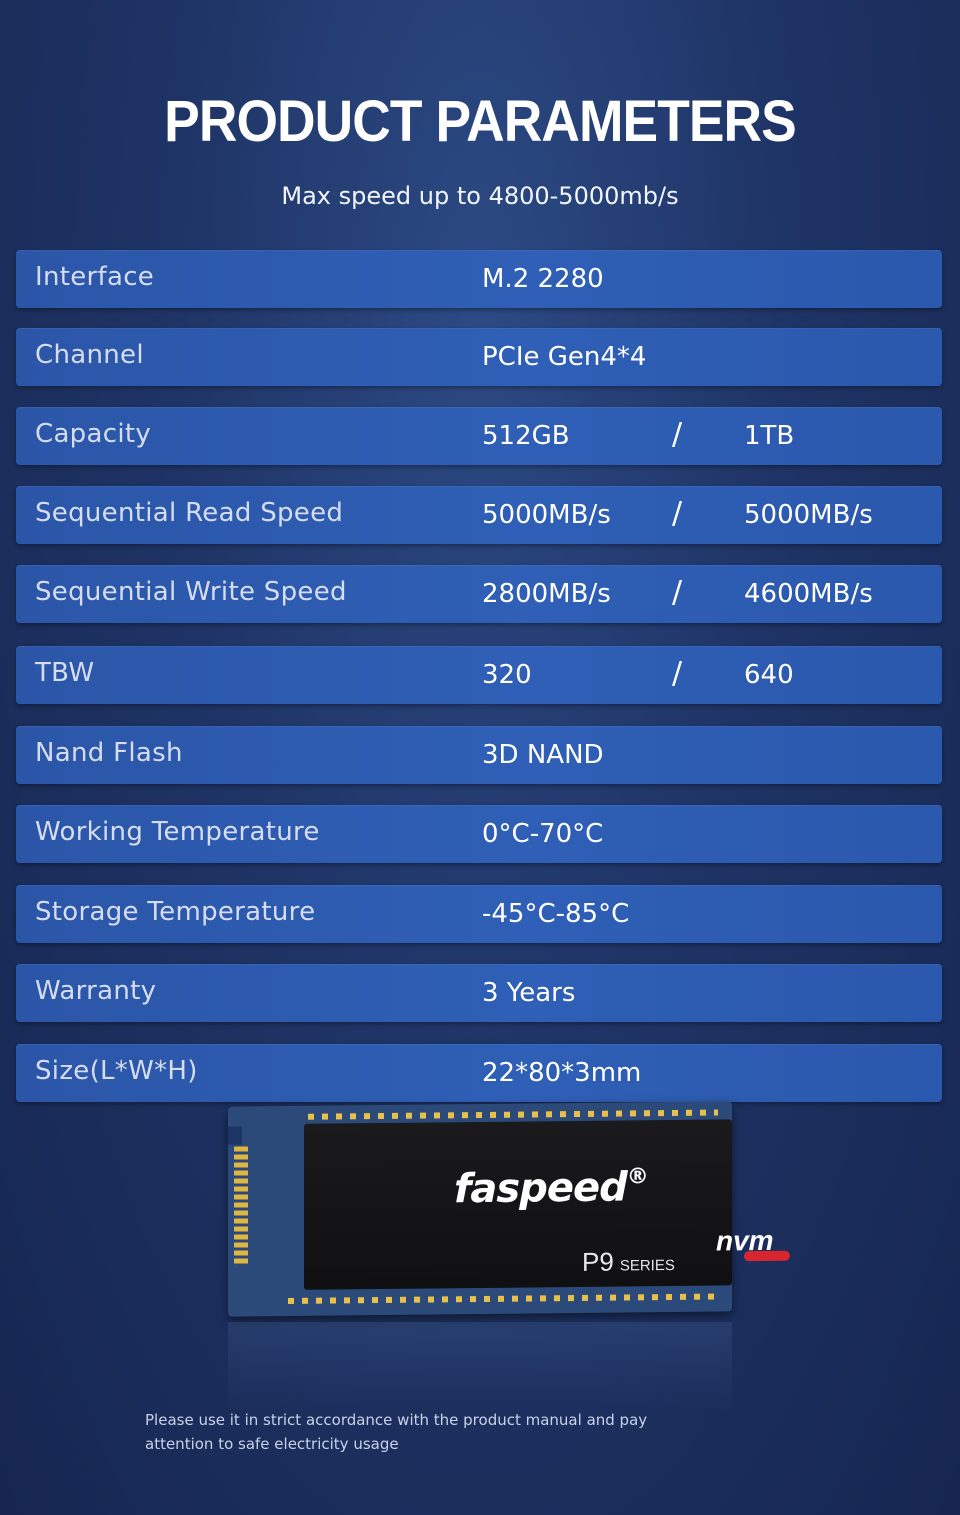  What do you see at coordinates (109, 753) in the screenshot?
I see `param-label: Nand Flash` at bounding box center [109, 753].